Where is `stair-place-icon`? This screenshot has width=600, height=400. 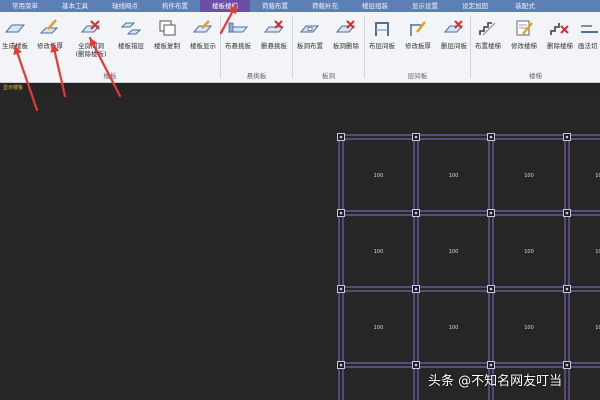
stair-place-icon is located at coordinates (487, 29).